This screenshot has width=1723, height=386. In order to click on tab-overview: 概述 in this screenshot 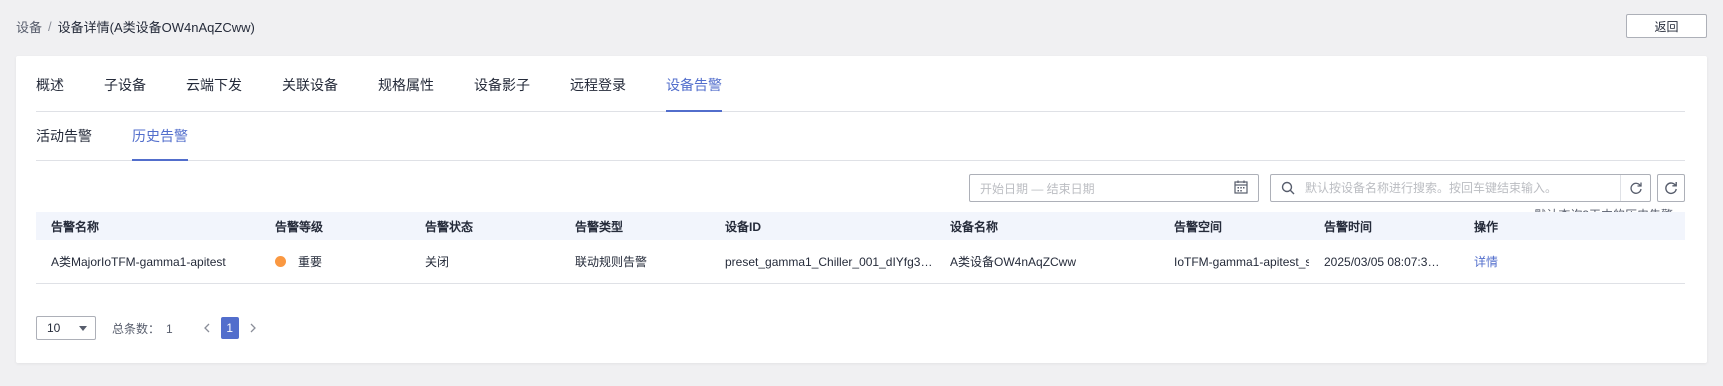, I will do `click(50, 83)`.